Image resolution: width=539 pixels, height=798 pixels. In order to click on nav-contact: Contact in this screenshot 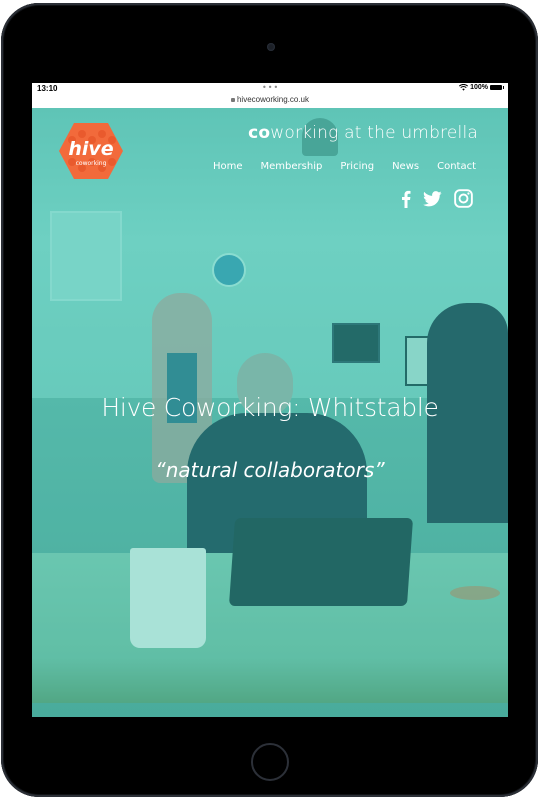, I will do `click(456, 166)`.